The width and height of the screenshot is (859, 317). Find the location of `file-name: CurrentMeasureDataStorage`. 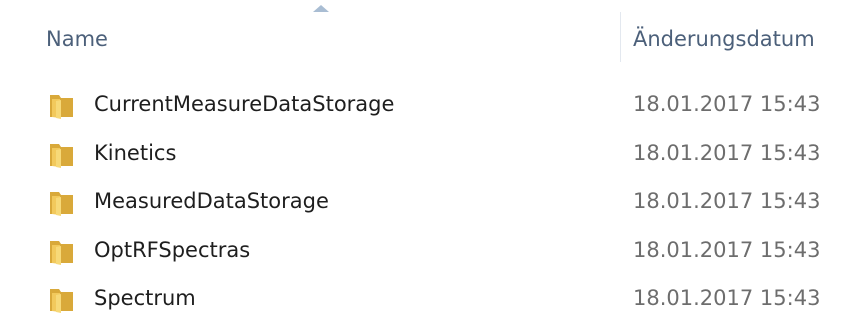

file-name: CurrentMeasureDataStorage is located at coordinates (244, 104).